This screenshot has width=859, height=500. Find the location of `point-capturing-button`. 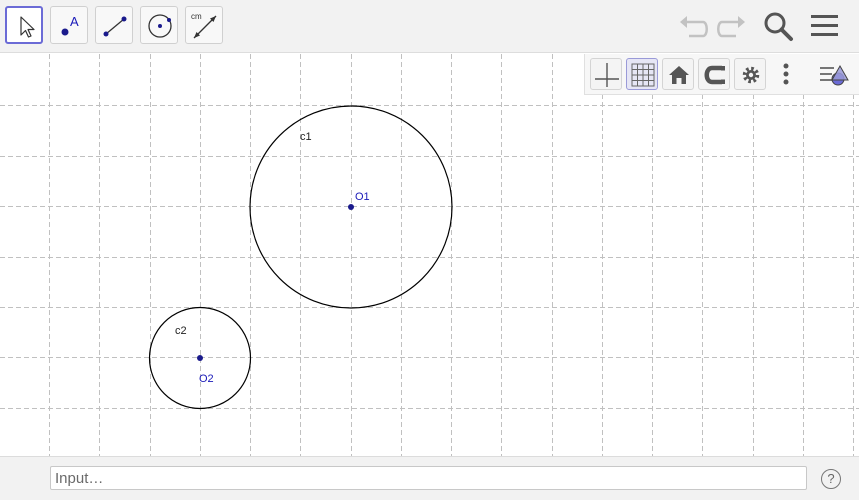

point-capturing-button is located at coordinates (714, 74).